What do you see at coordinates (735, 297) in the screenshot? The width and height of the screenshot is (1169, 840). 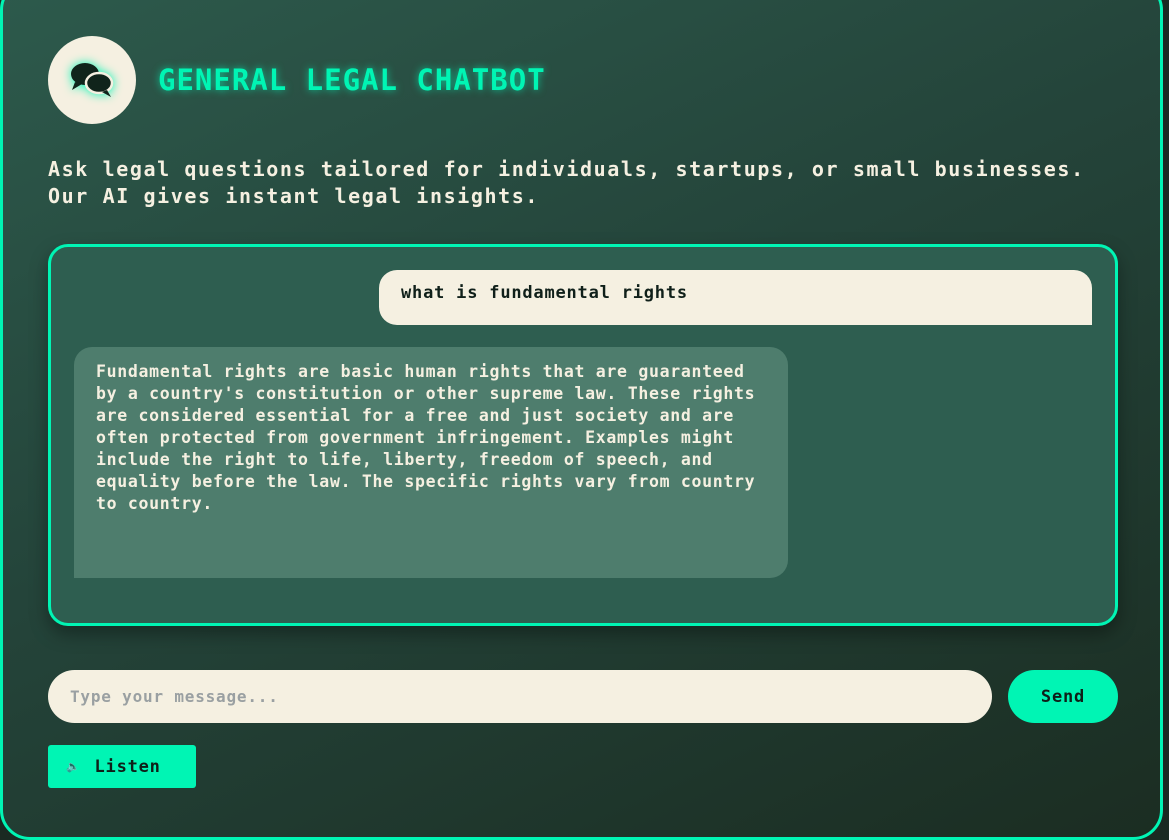 I see `user-message: what is fundamental rights` at bounding box center [735, 297].